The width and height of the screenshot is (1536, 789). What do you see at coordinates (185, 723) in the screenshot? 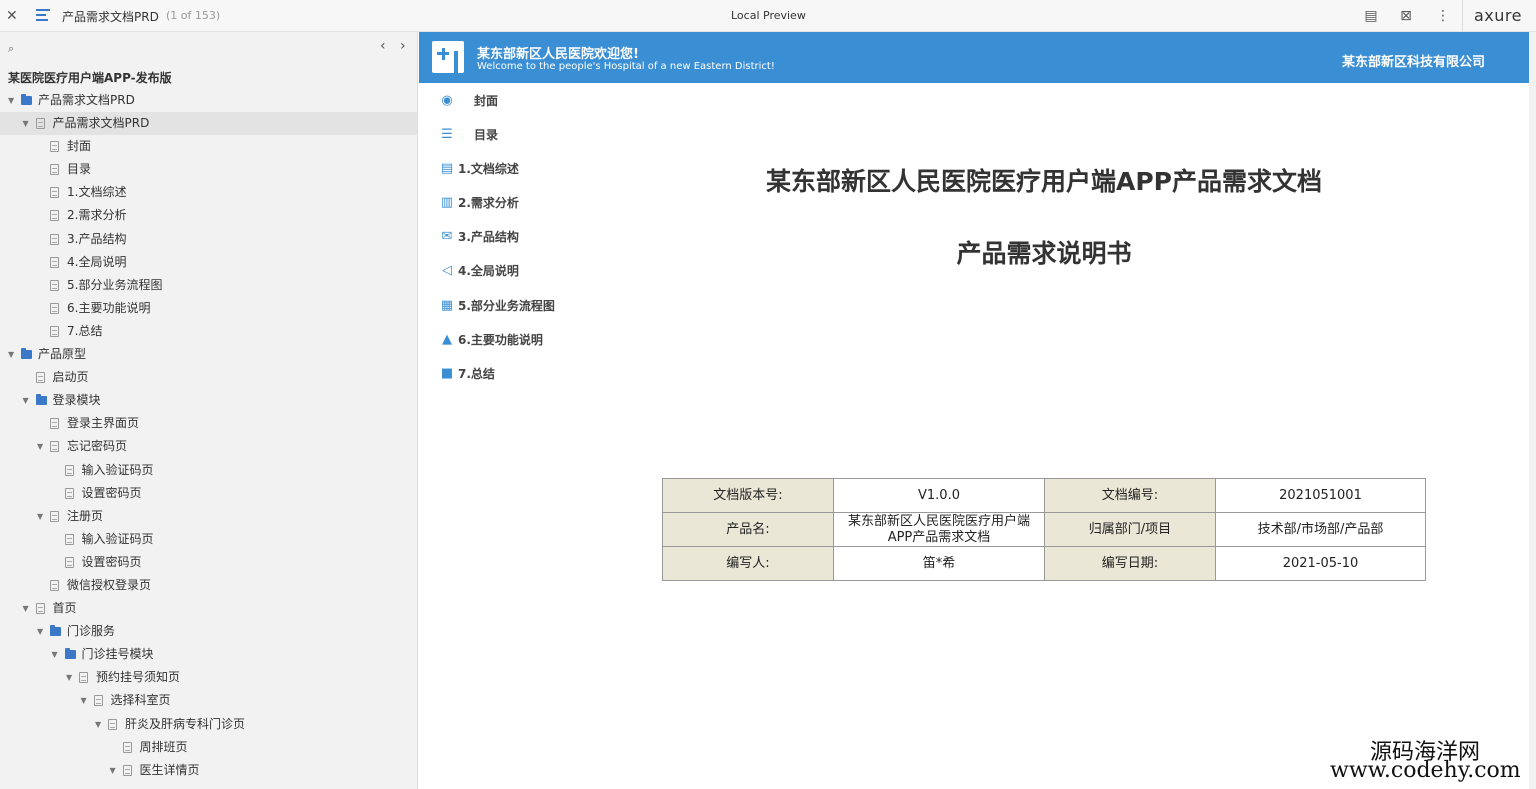
I see `sitemap-item-label: 肝炎及肝病专科门诊页` at bounding box center [185, 723].